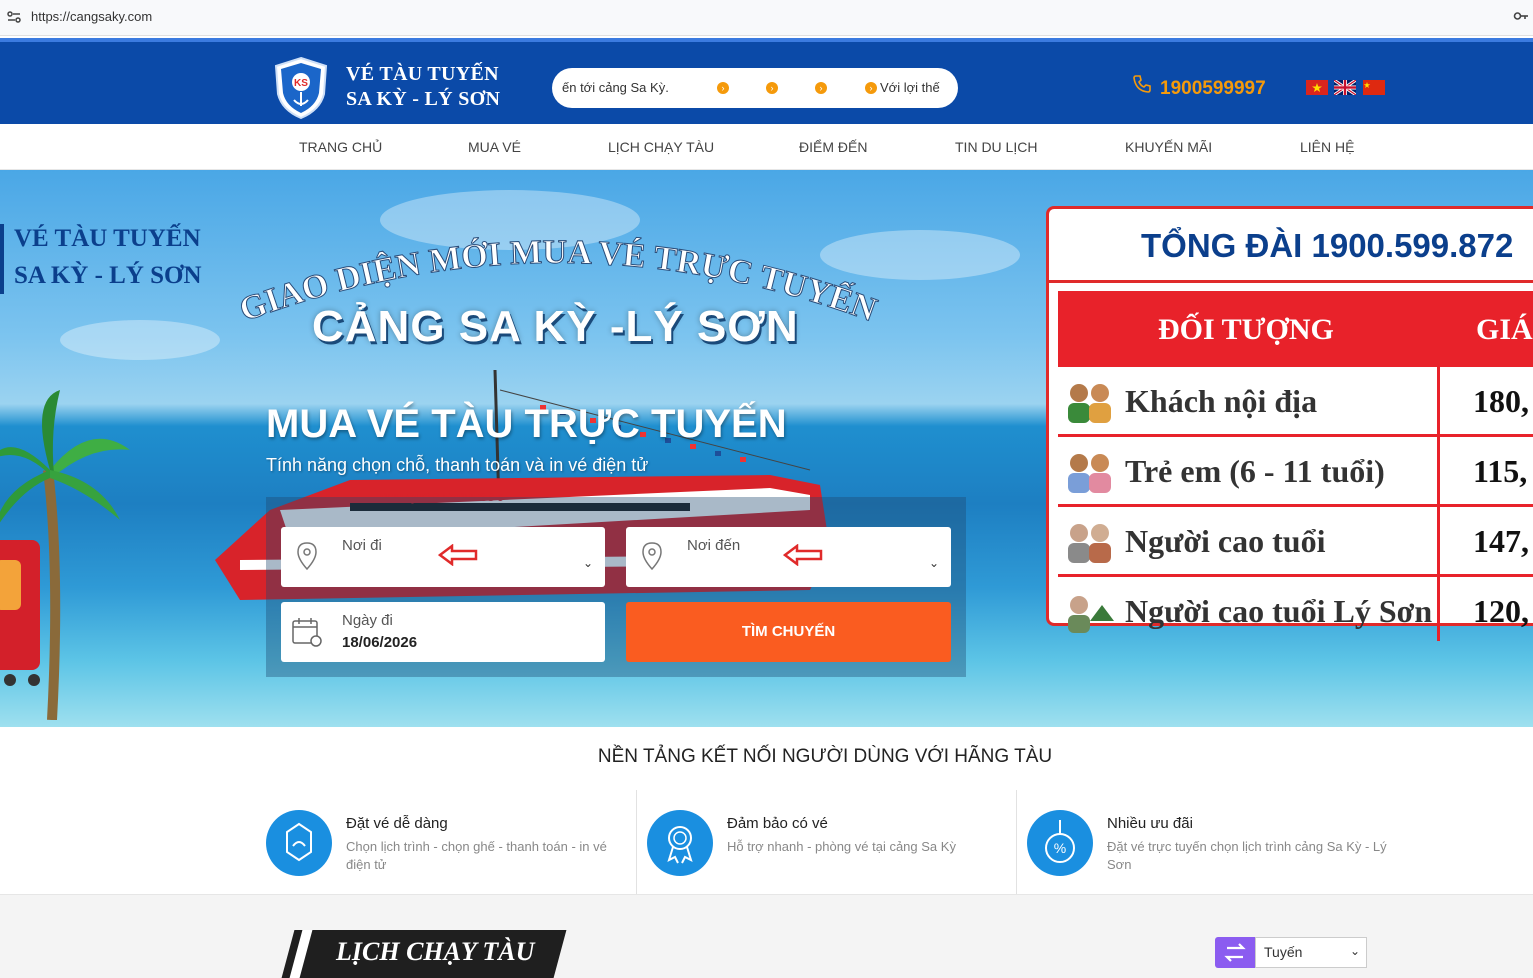 Image resolution: width=1533 pixels, height=978 pixels. Describe the element at coordinates (841, 846) in the screenshot. I see `feature-desc: Hỗ trợ nhanh - phòng vé tại cảng Sa Kỳ` at that location.